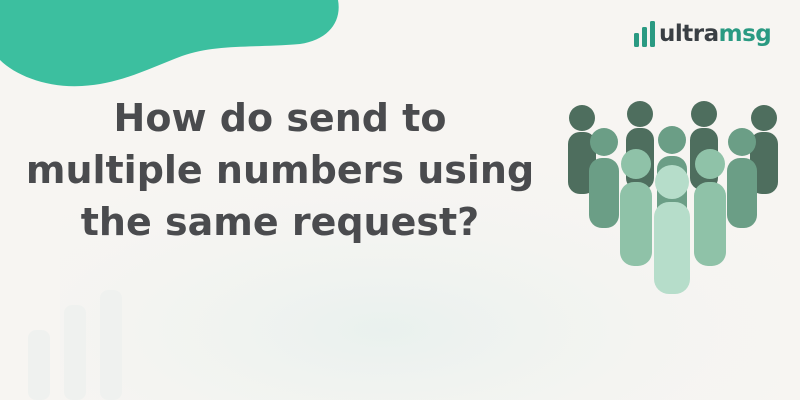  I want to click on crowd-of-people-icon, so click(673, 197).